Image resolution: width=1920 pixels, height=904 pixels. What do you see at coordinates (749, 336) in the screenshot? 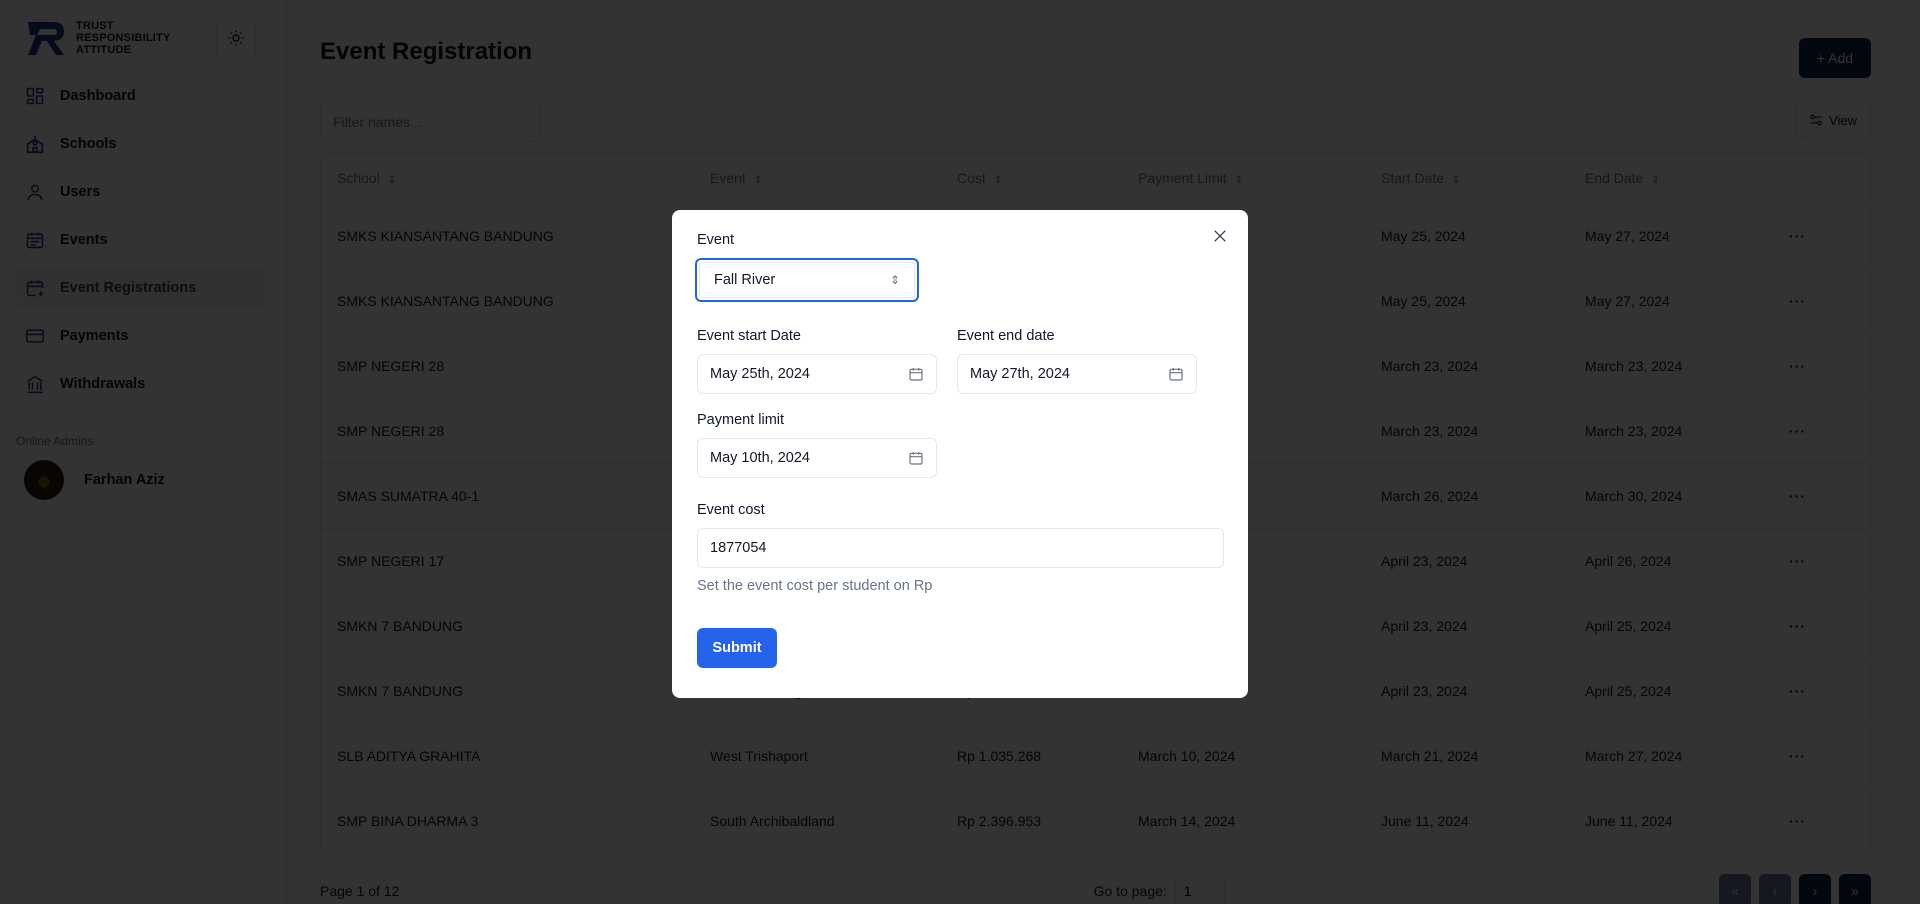
I see `start-date-label: Event start Date` at bounding box center [749, 336].